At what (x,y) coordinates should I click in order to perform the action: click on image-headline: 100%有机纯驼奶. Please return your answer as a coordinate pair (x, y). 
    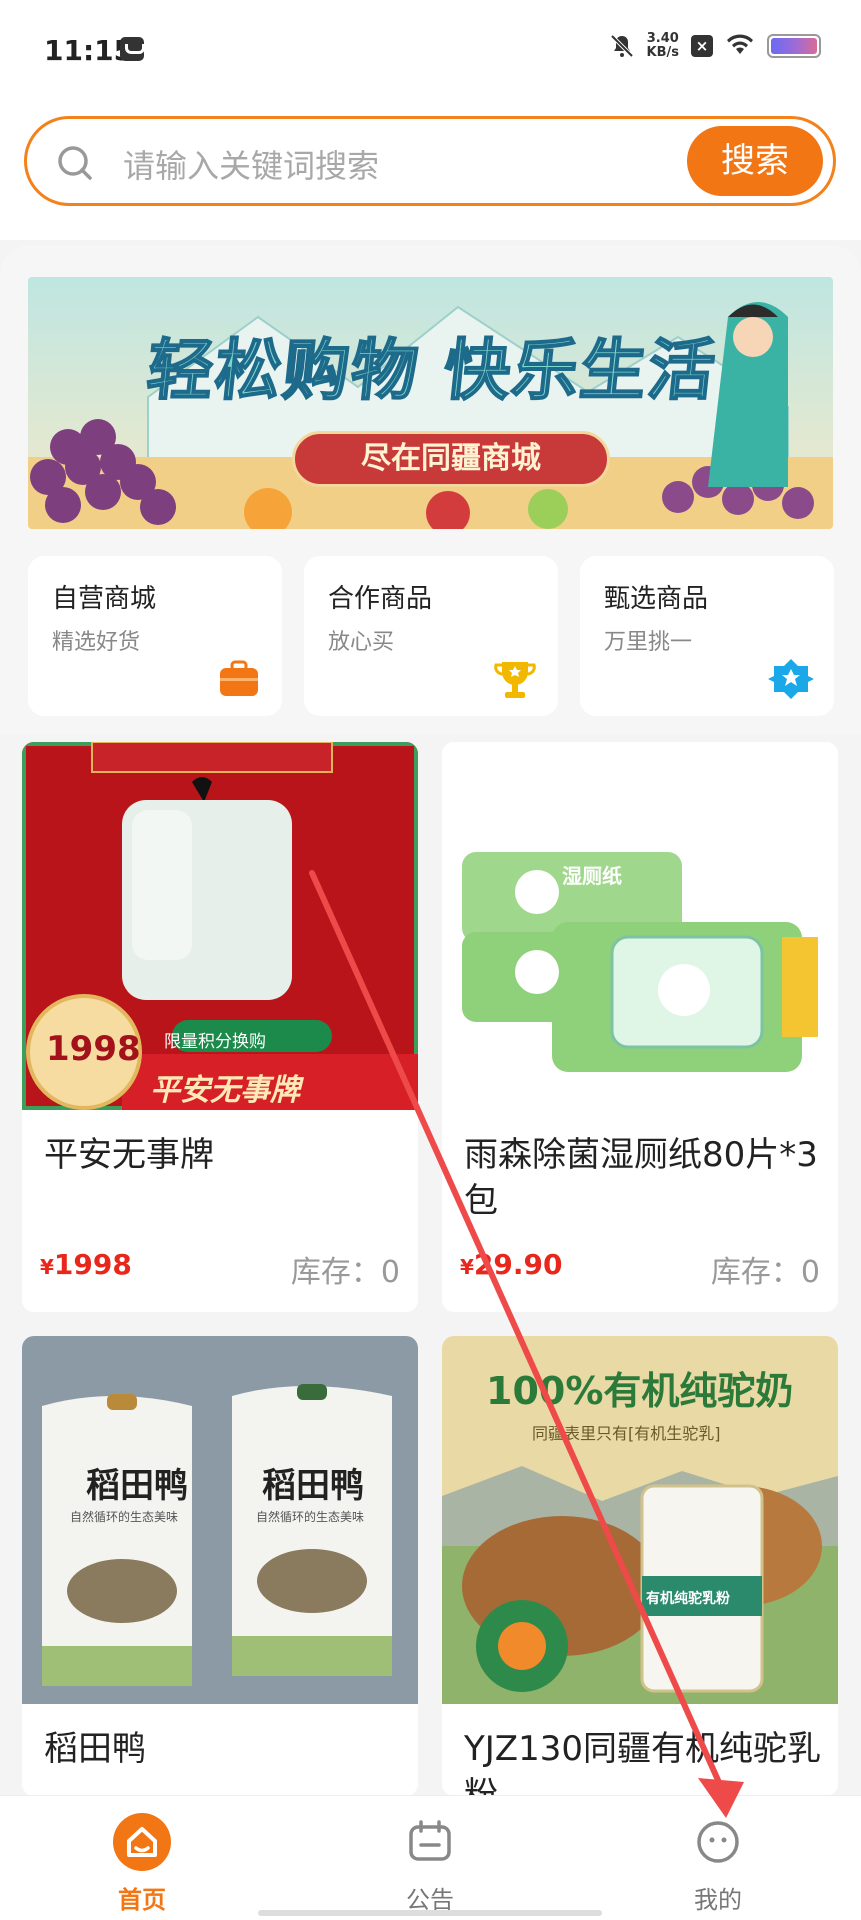
    Looking at the image, I should click on (640, 1391).